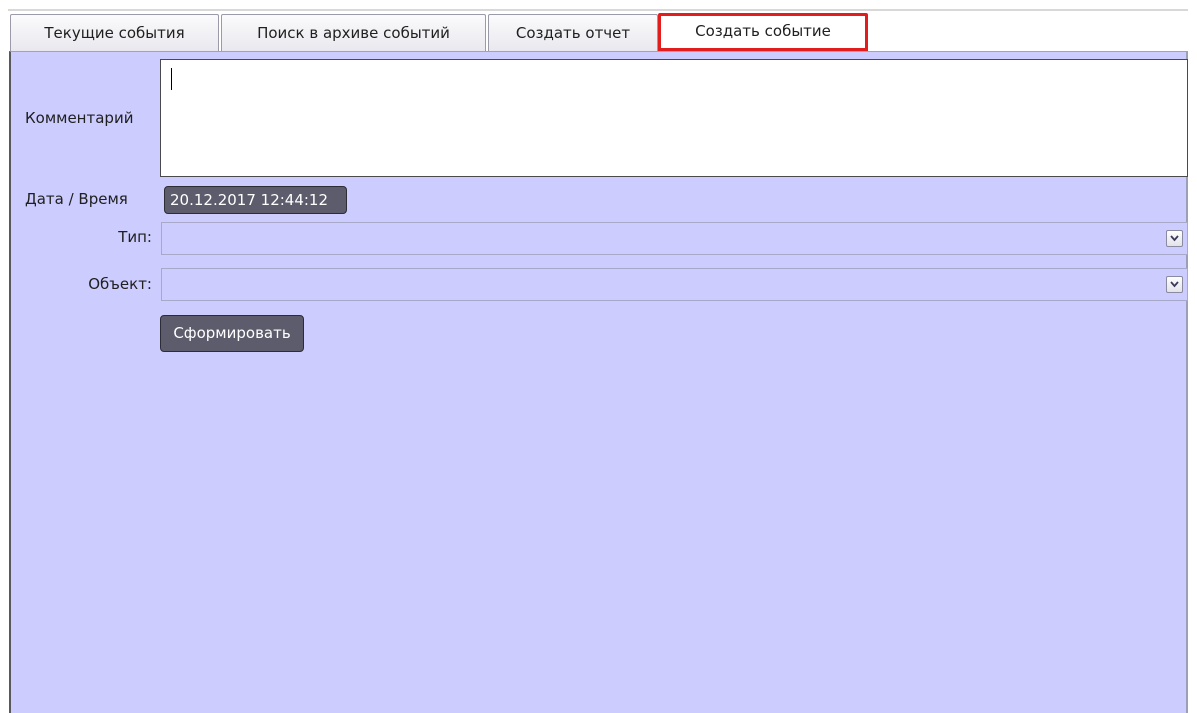 The image size is (1197, 713). I want to click on object-label: Объект:, so click(120, 284).